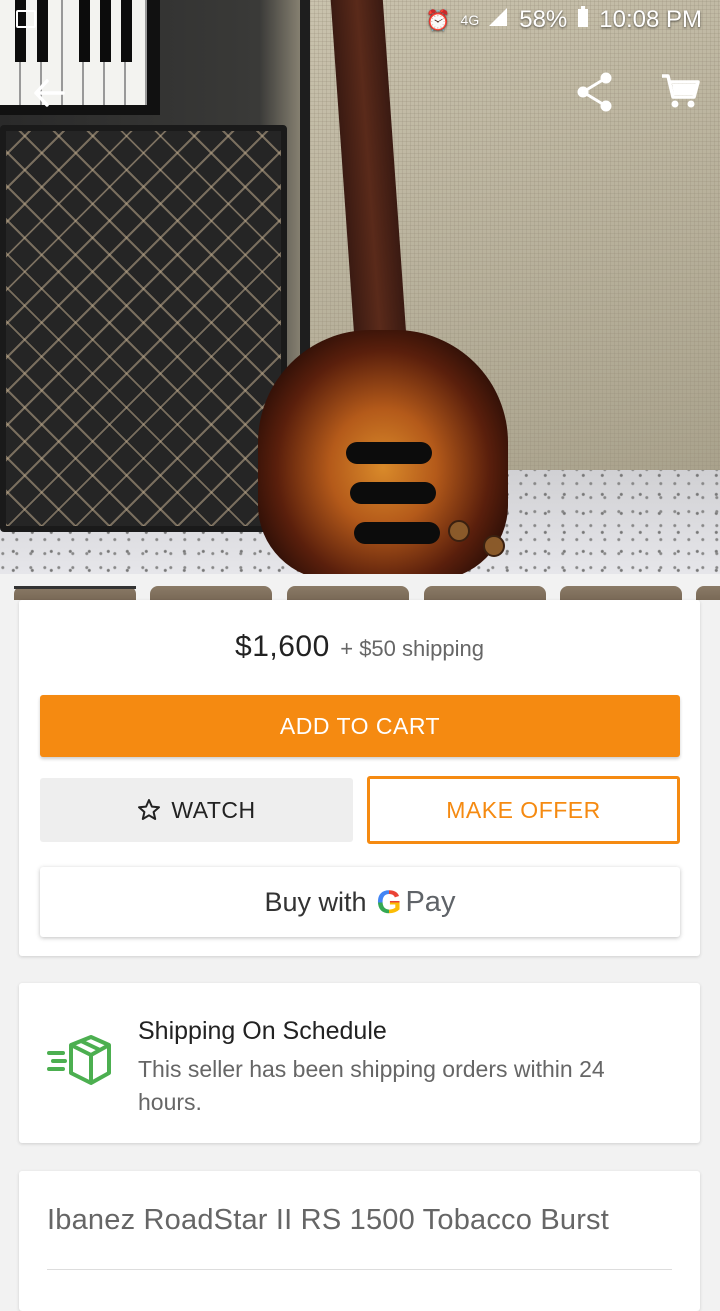 This screenshot has height=1311, width=720. I want to click on battery-percent: 58%, so click(543, 19).